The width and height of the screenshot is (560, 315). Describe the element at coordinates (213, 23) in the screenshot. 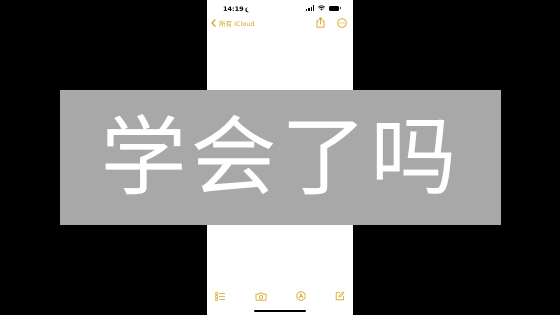

I see `chevron-left-icon` at that location.